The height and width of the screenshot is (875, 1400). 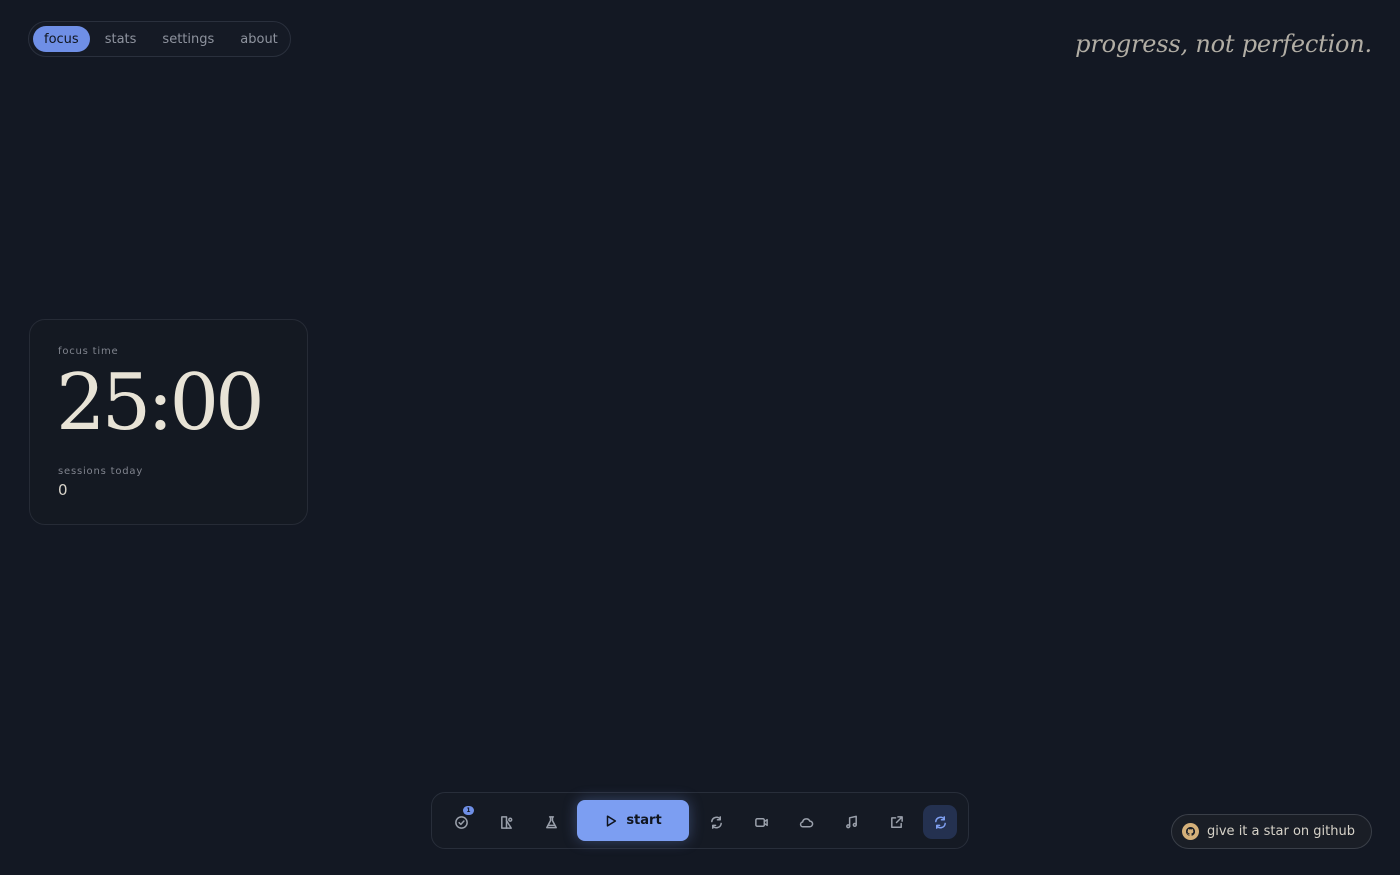 I want to click on video-icon, so click(x=761, y=822).